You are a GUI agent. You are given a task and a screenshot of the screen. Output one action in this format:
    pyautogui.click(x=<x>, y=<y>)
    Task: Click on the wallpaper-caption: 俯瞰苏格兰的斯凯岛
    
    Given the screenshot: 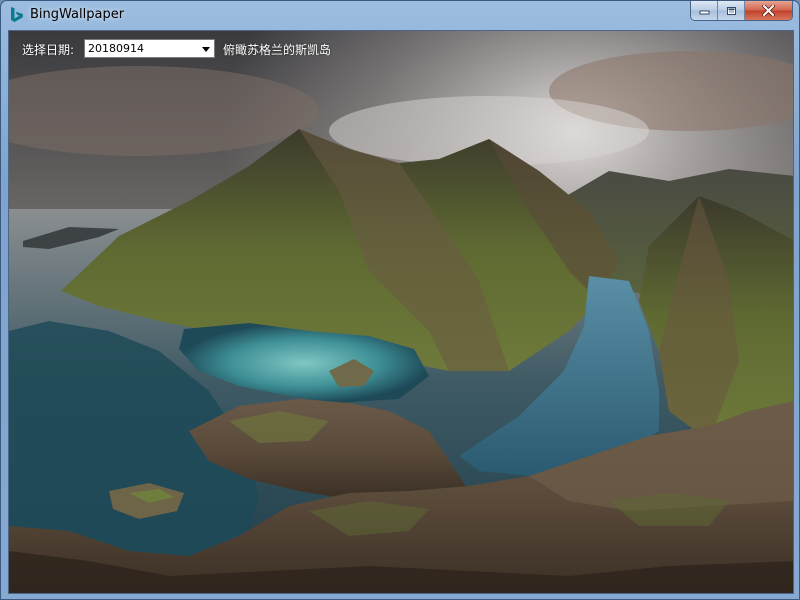 What is the action you would take?
    pyautogui.click(x=277, y=50)
    